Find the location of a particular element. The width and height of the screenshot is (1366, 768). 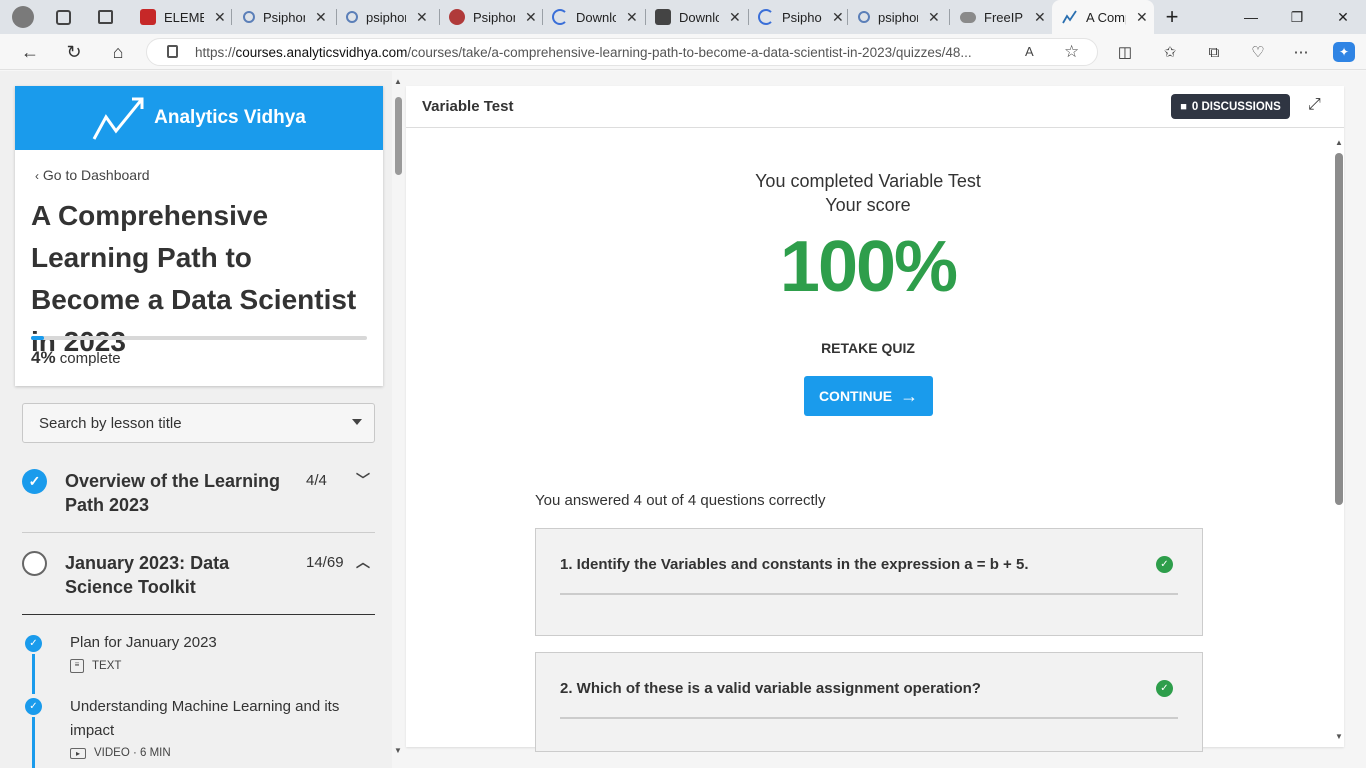

url-domain: courses.analyticsvidhya.com is located at coordinates (321, 52).